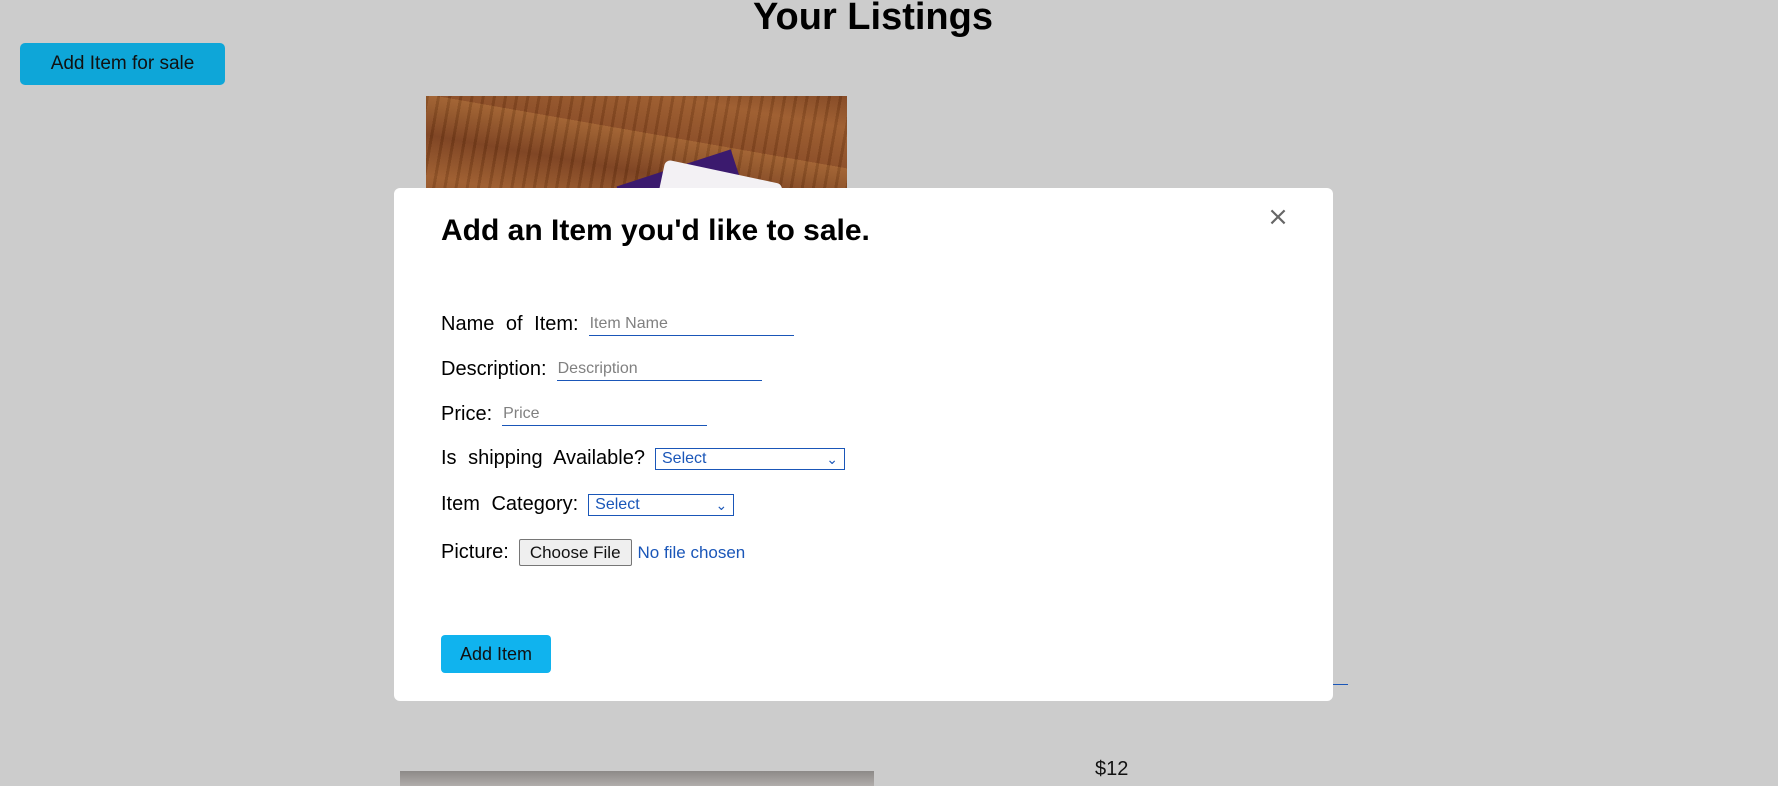 This screenshot has width=1778, height=786. Describe the element at coordinates (467, 414) in the screenshot. I see `price-label: Price:` at that location.